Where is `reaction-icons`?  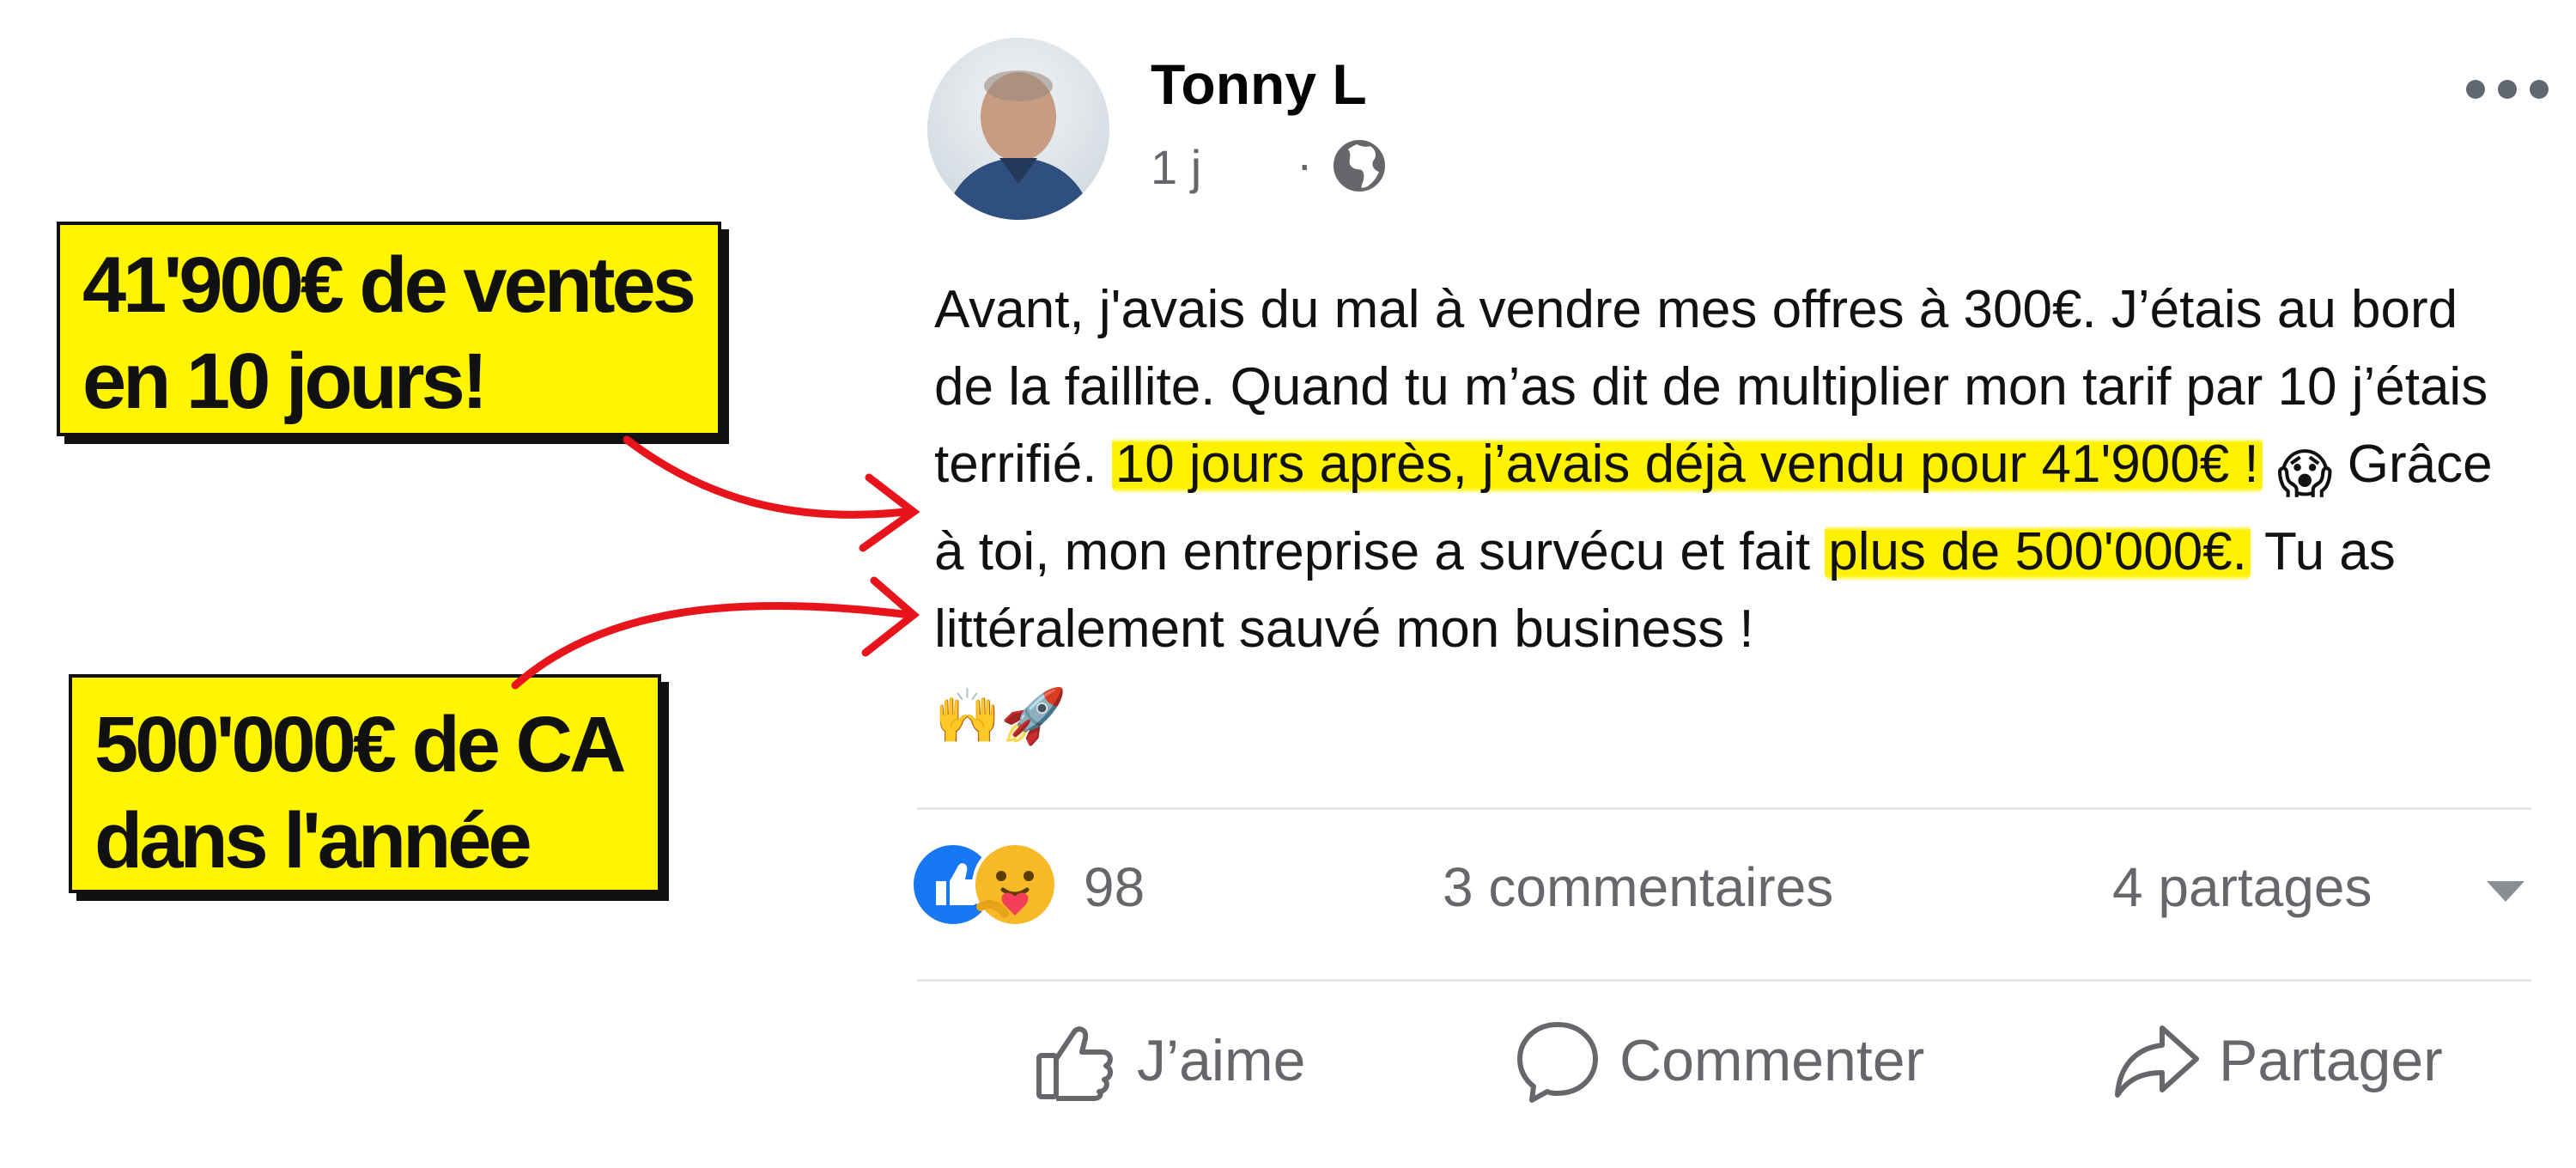
reaction-icons is located at coordinates (987, 884).